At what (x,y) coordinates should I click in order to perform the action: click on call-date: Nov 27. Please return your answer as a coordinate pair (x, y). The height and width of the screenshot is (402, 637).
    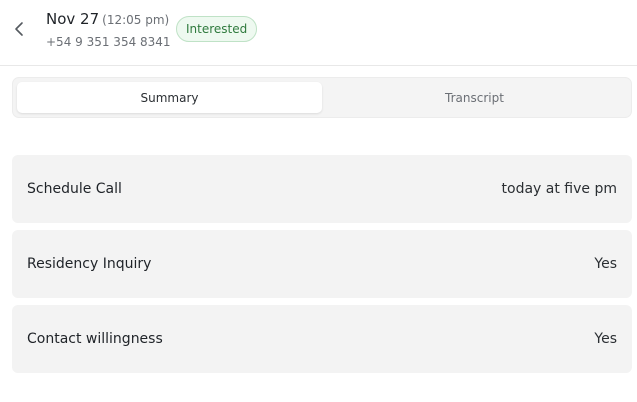
    Looking at the image, I should click on (73, 19).